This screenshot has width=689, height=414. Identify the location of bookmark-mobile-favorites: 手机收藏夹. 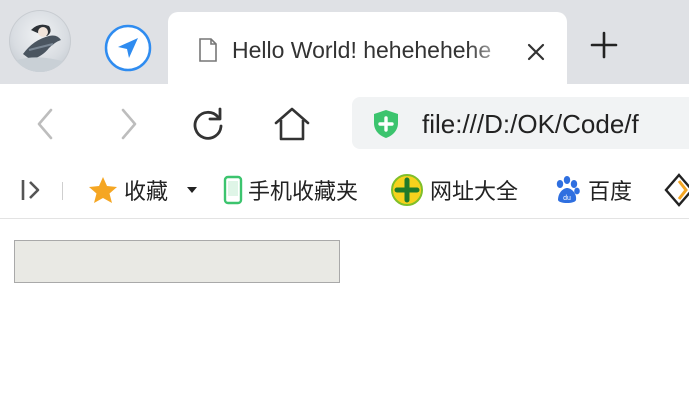
(290, 190).